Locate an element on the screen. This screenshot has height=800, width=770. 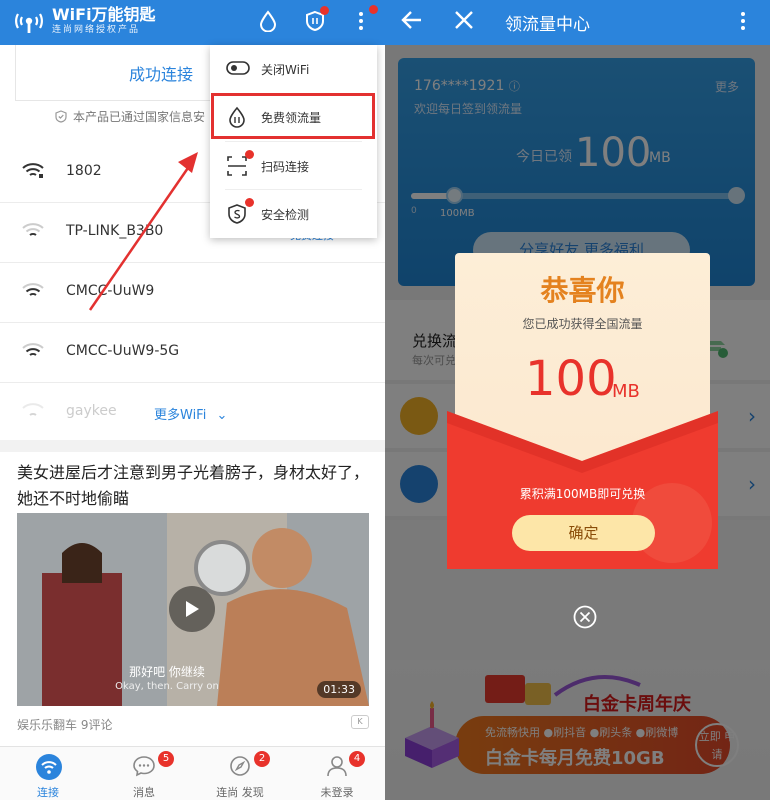
arrow-left-icon is located at coordinates (411, 20).